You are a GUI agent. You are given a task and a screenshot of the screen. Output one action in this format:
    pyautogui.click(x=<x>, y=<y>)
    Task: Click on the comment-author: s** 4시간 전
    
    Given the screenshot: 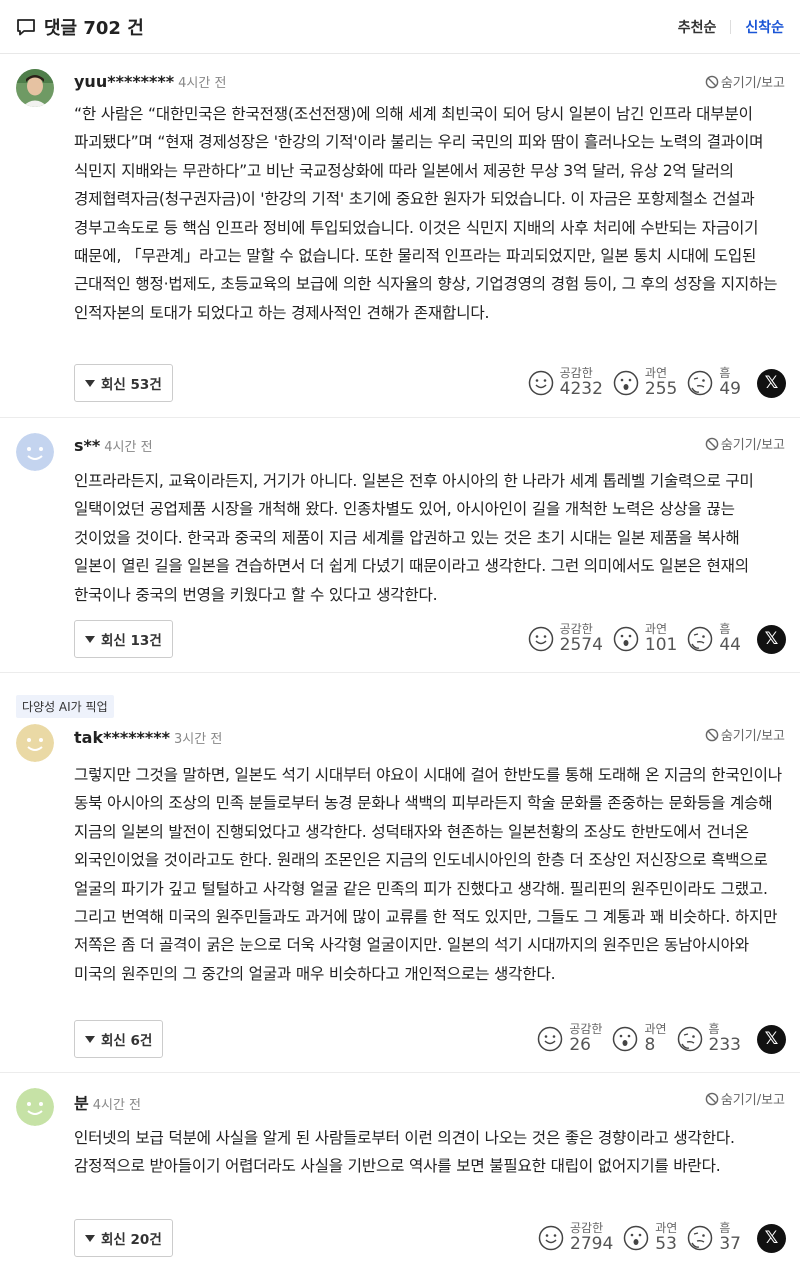 What is the action you would take?
    pyautogui.click(x=113, y=445)
    